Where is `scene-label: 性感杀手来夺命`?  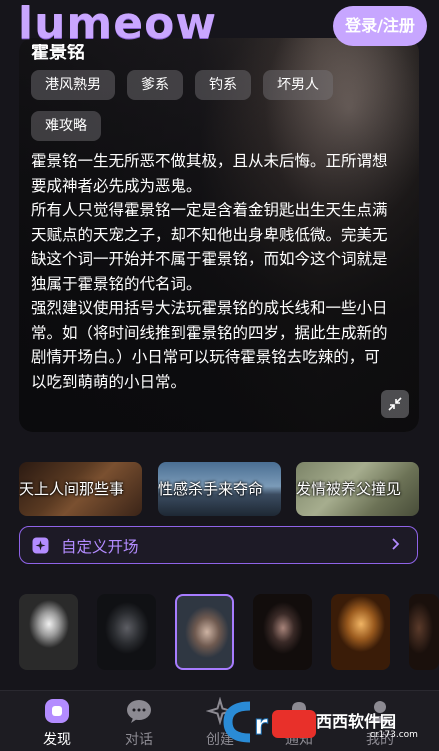 scene-label: 性感杀手来夺命 is located at coordinates (211, 489).